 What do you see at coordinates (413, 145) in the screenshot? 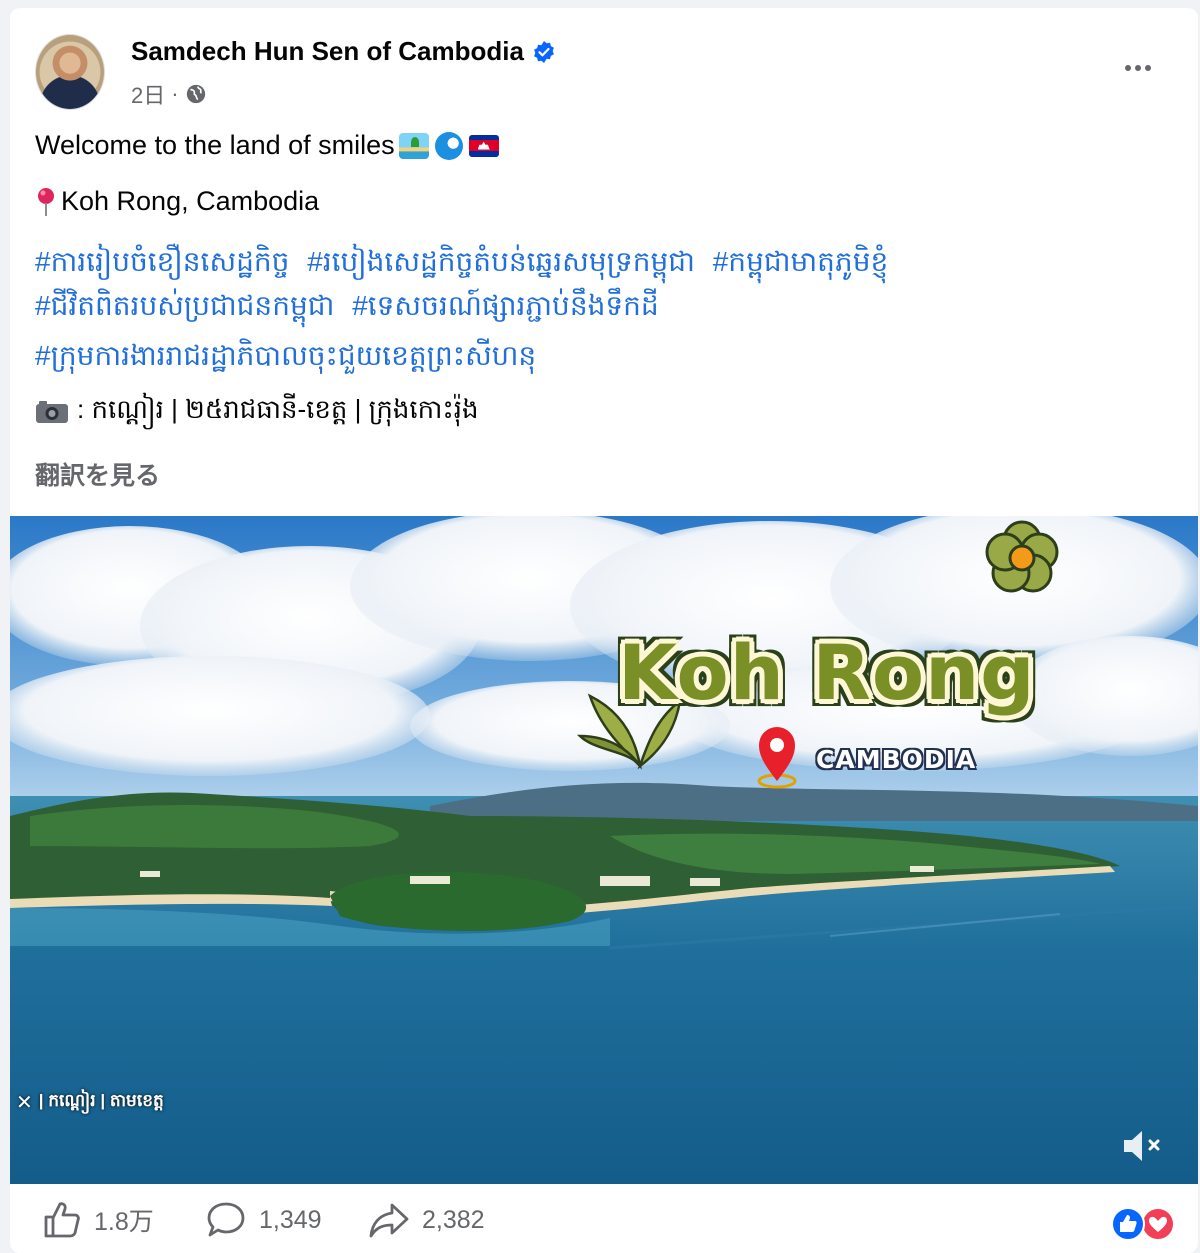
I see `island-emoji-icon` at bounding box center [413, 145].